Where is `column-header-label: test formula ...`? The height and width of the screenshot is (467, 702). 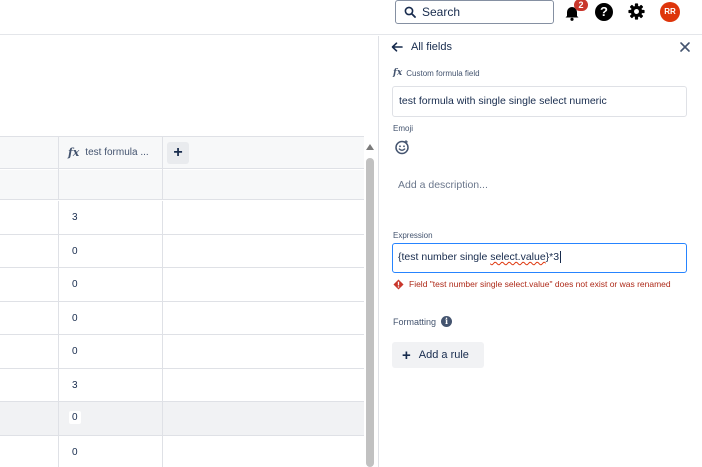
column-header-label: test formula ... is located at coordinates (117, 152).